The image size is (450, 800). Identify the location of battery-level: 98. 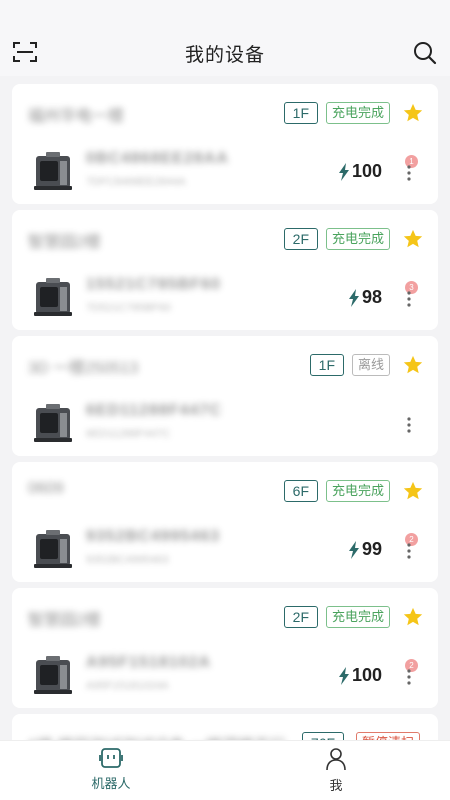
(365, 297).